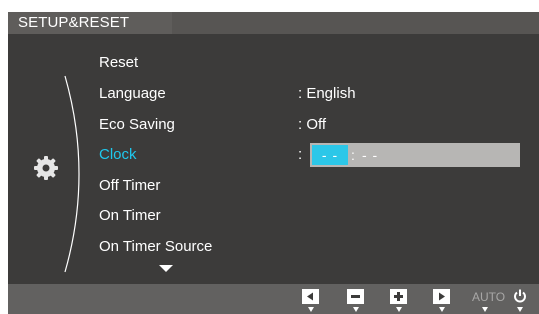  What do you see at coordinates (74, 22) in the screenshot?
I see `menu-title: SETUP&RESET` at bounding box center [74, 22].